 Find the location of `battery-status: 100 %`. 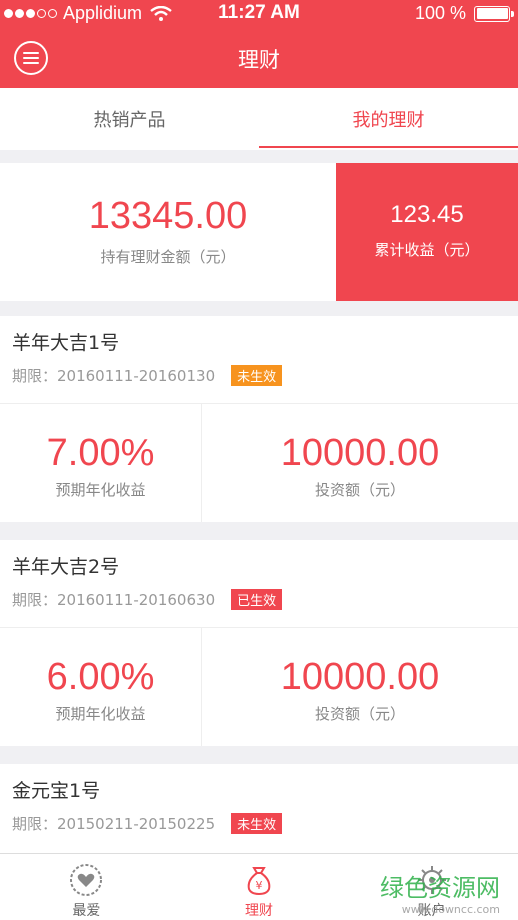

battery-status: 100 % is located at coordinates (464, 13).